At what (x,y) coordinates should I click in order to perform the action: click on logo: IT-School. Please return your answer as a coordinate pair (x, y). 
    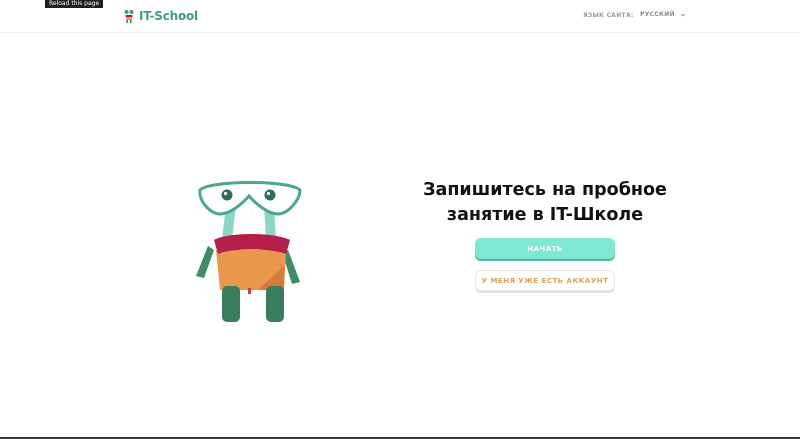
    Looking at the image, I should click on (160, 16).